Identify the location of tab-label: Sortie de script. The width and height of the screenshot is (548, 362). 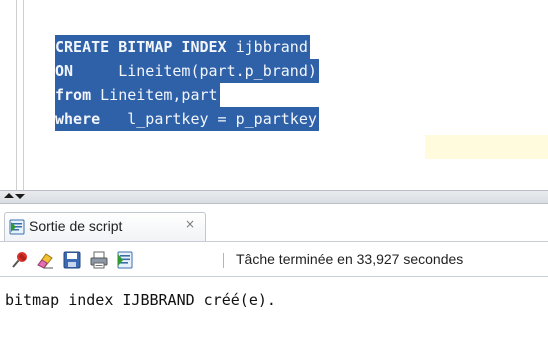
(76, 226).